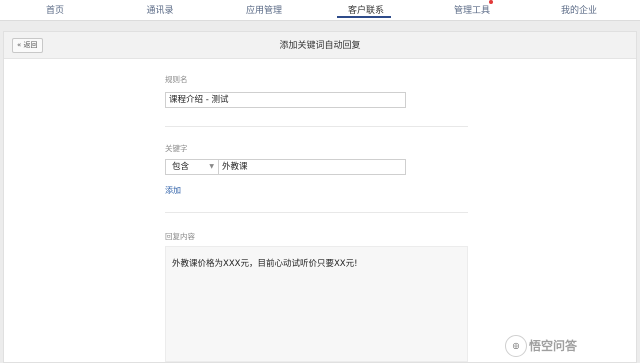  Describe the element at coordinates (553, 346) in the screenshot. I see `watermark-text: 悟空问答` at that location.